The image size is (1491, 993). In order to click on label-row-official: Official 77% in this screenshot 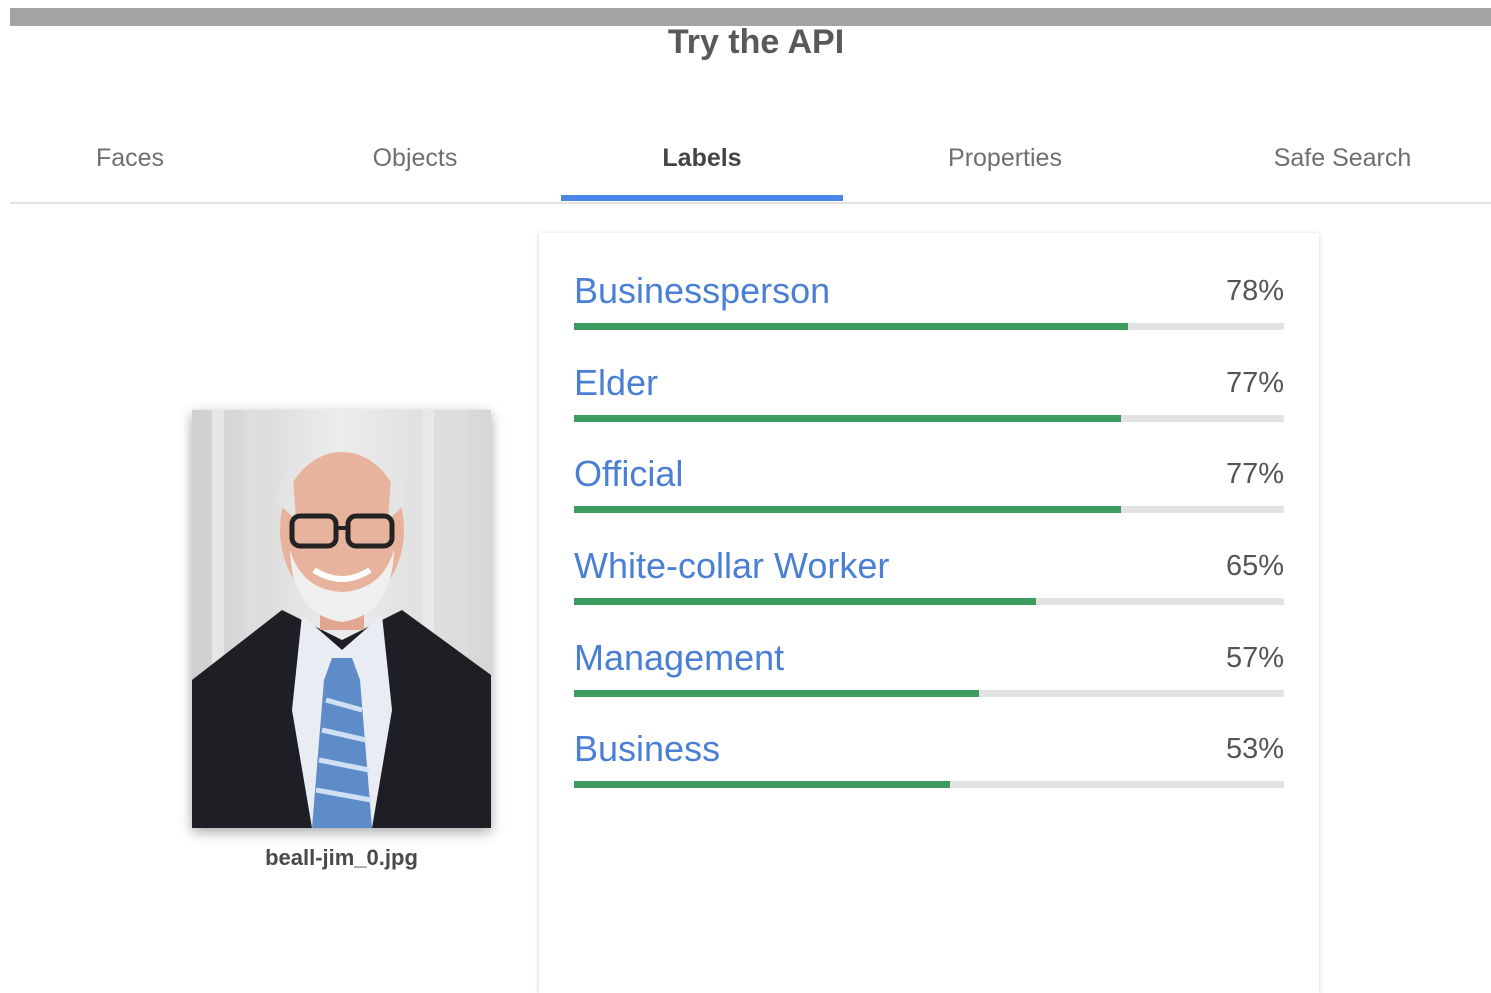, I will do `click(929, 492)`.